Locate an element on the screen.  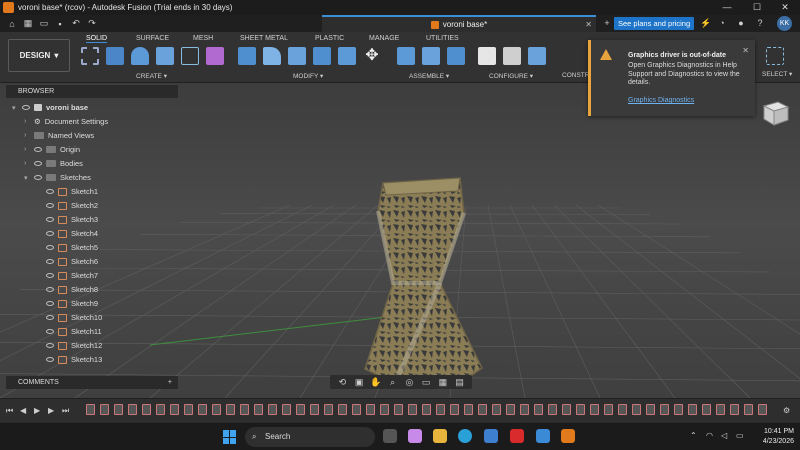
browser-item-sketch: Sketch2 is located at coordinates (72, 205).